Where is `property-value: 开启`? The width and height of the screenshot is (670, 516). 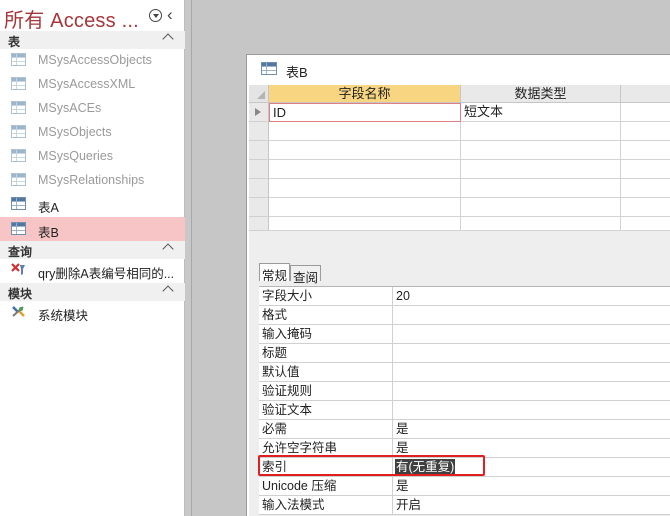
property-value: 开启 is located at coordinates (407, 505).